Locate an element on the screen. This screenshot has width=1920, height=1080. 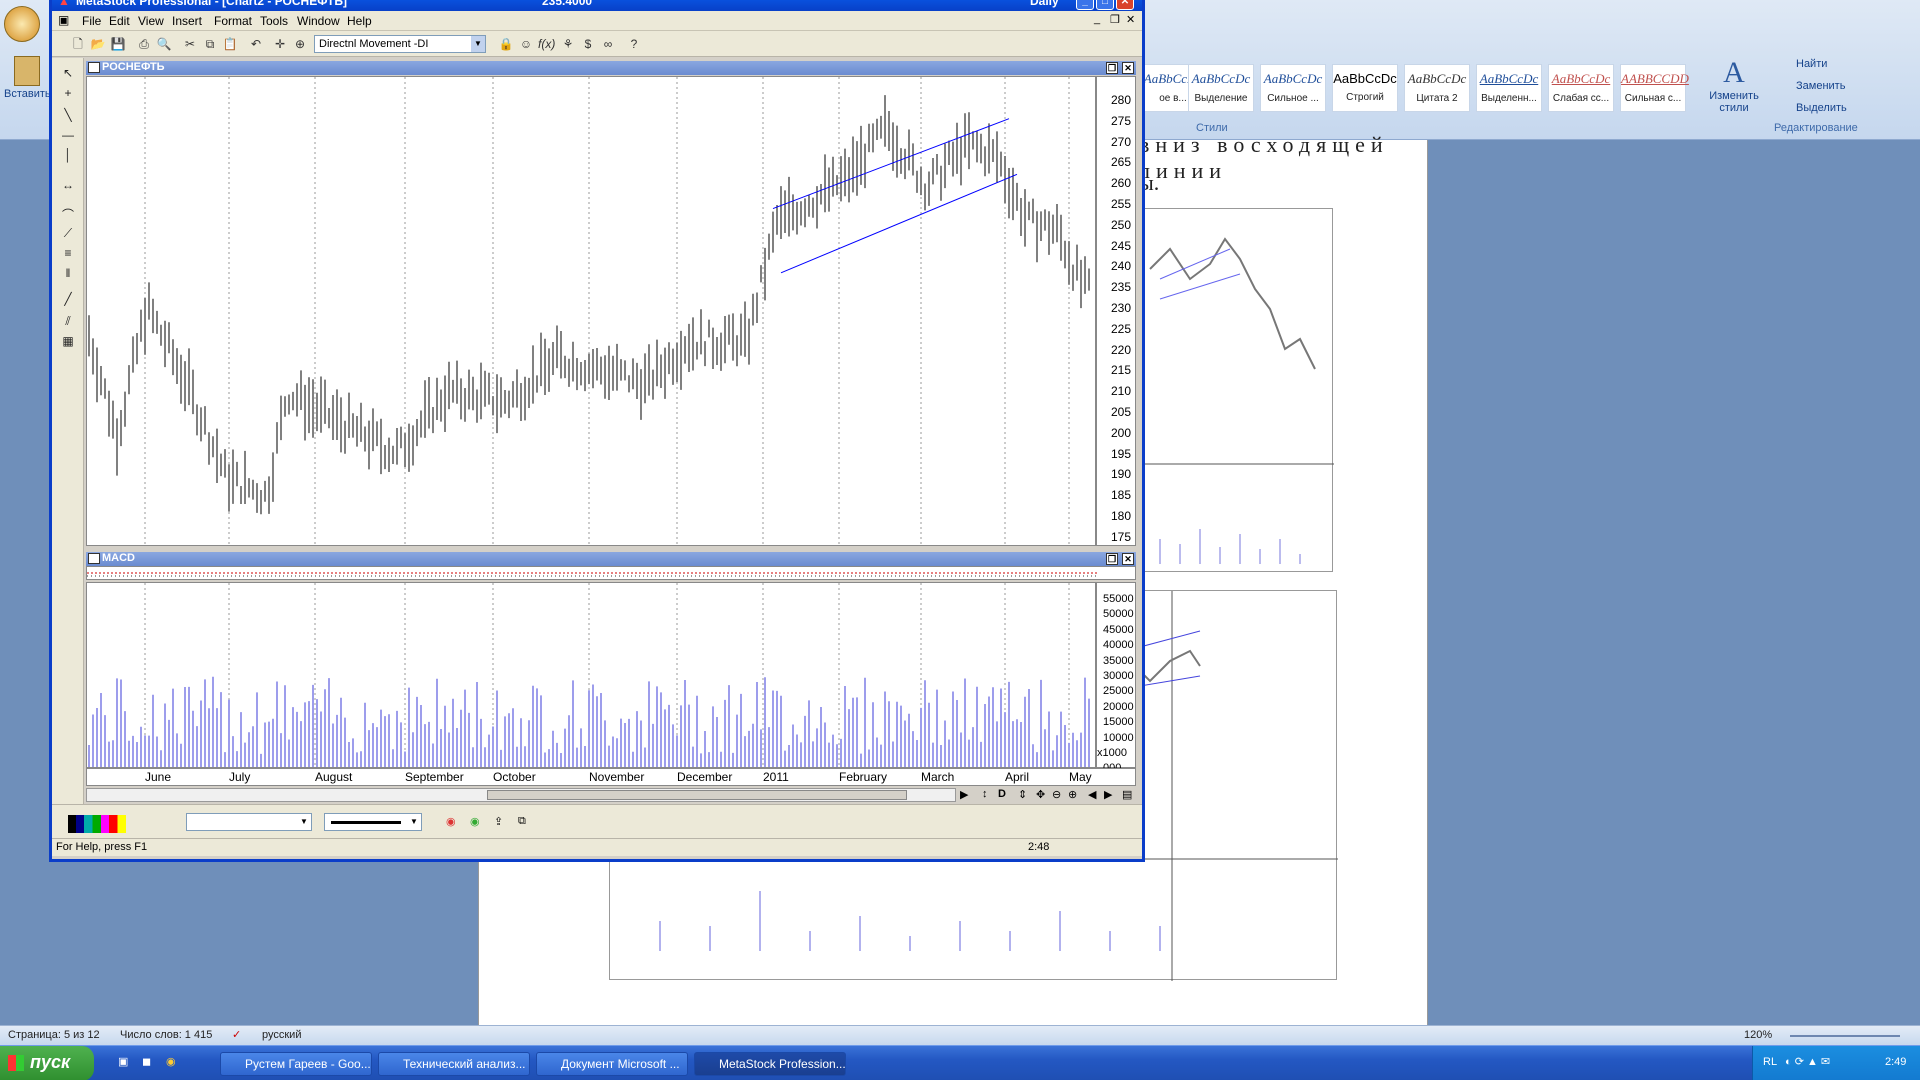
scroll-right-icon: ▶ is located at coordinates (964, 794).